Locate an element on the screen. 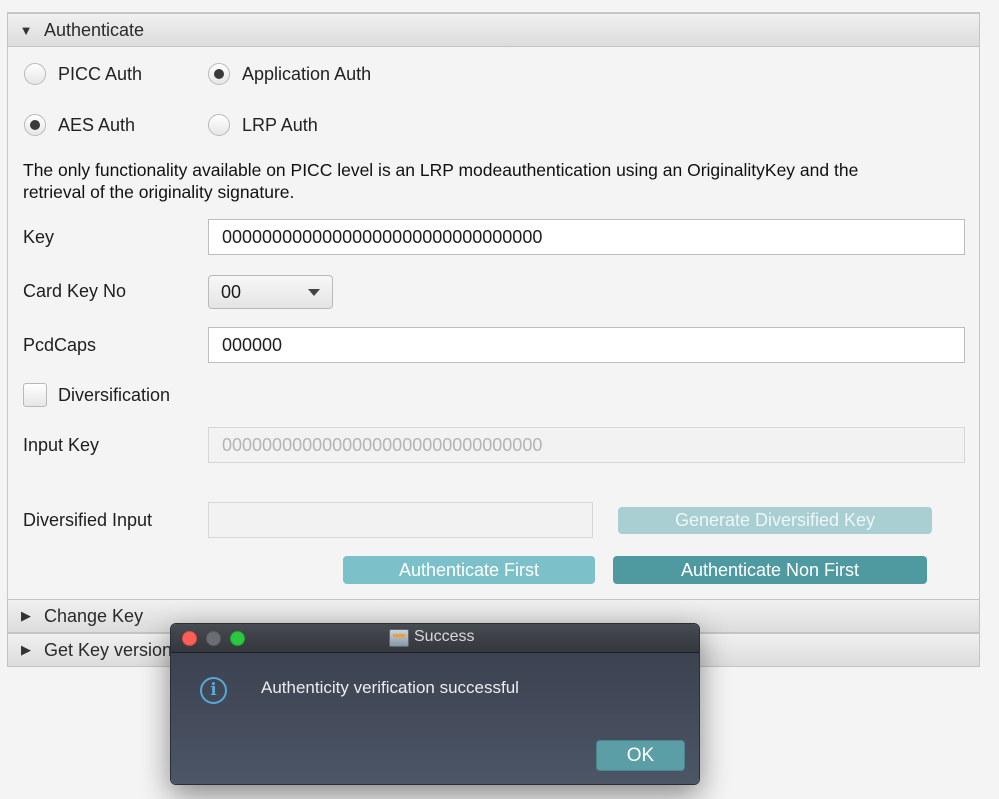 The height and width of the screenshot is (799, 999). minimize-window-icon is located at coordinates (213, 638).